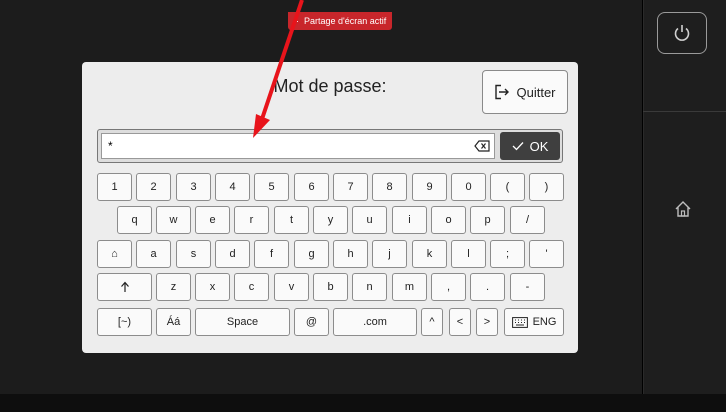 This screenshot has width=726, height=412. I want to click on key-m: m, so click(409, 287).